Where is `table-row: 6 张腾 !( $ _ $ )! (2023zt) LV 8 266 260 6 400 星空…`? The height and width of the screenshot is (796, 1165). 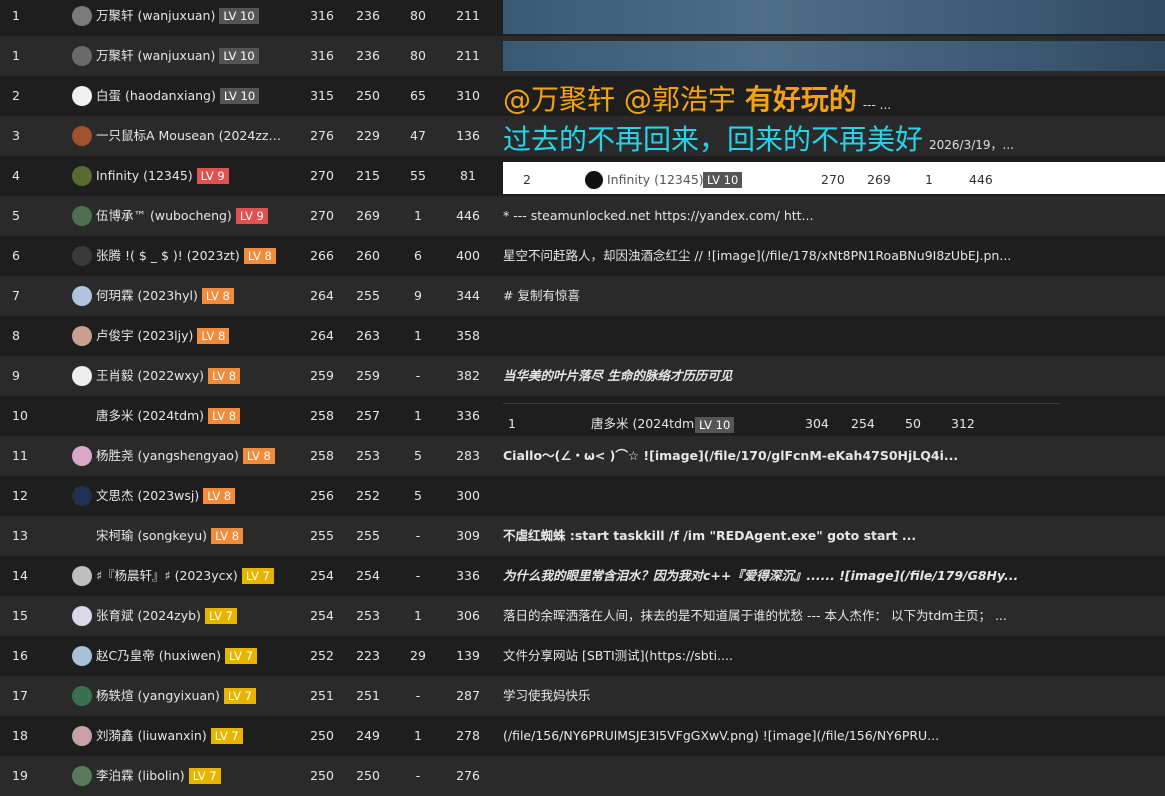 table-row: 6 张腾 !( $ _ $ )! (2023zt) LV 8 266 260 6 400 星空… is located at coordinates (582, 256).